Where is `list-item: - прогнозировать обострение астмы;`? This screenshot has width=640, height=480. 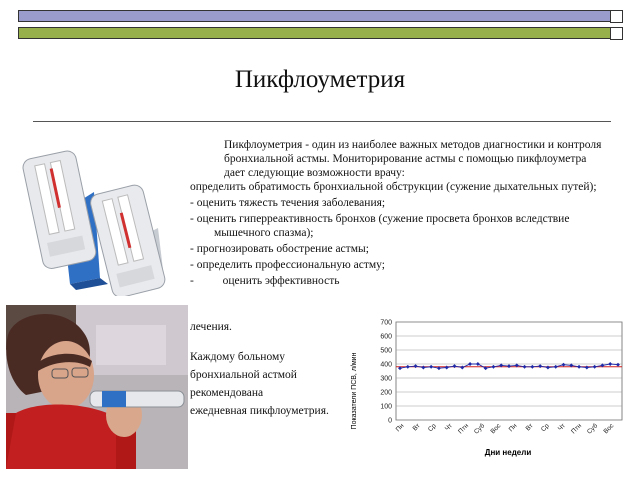 list-item: - прогнозировать обострение астмы; is located at coordinates (279, 249).